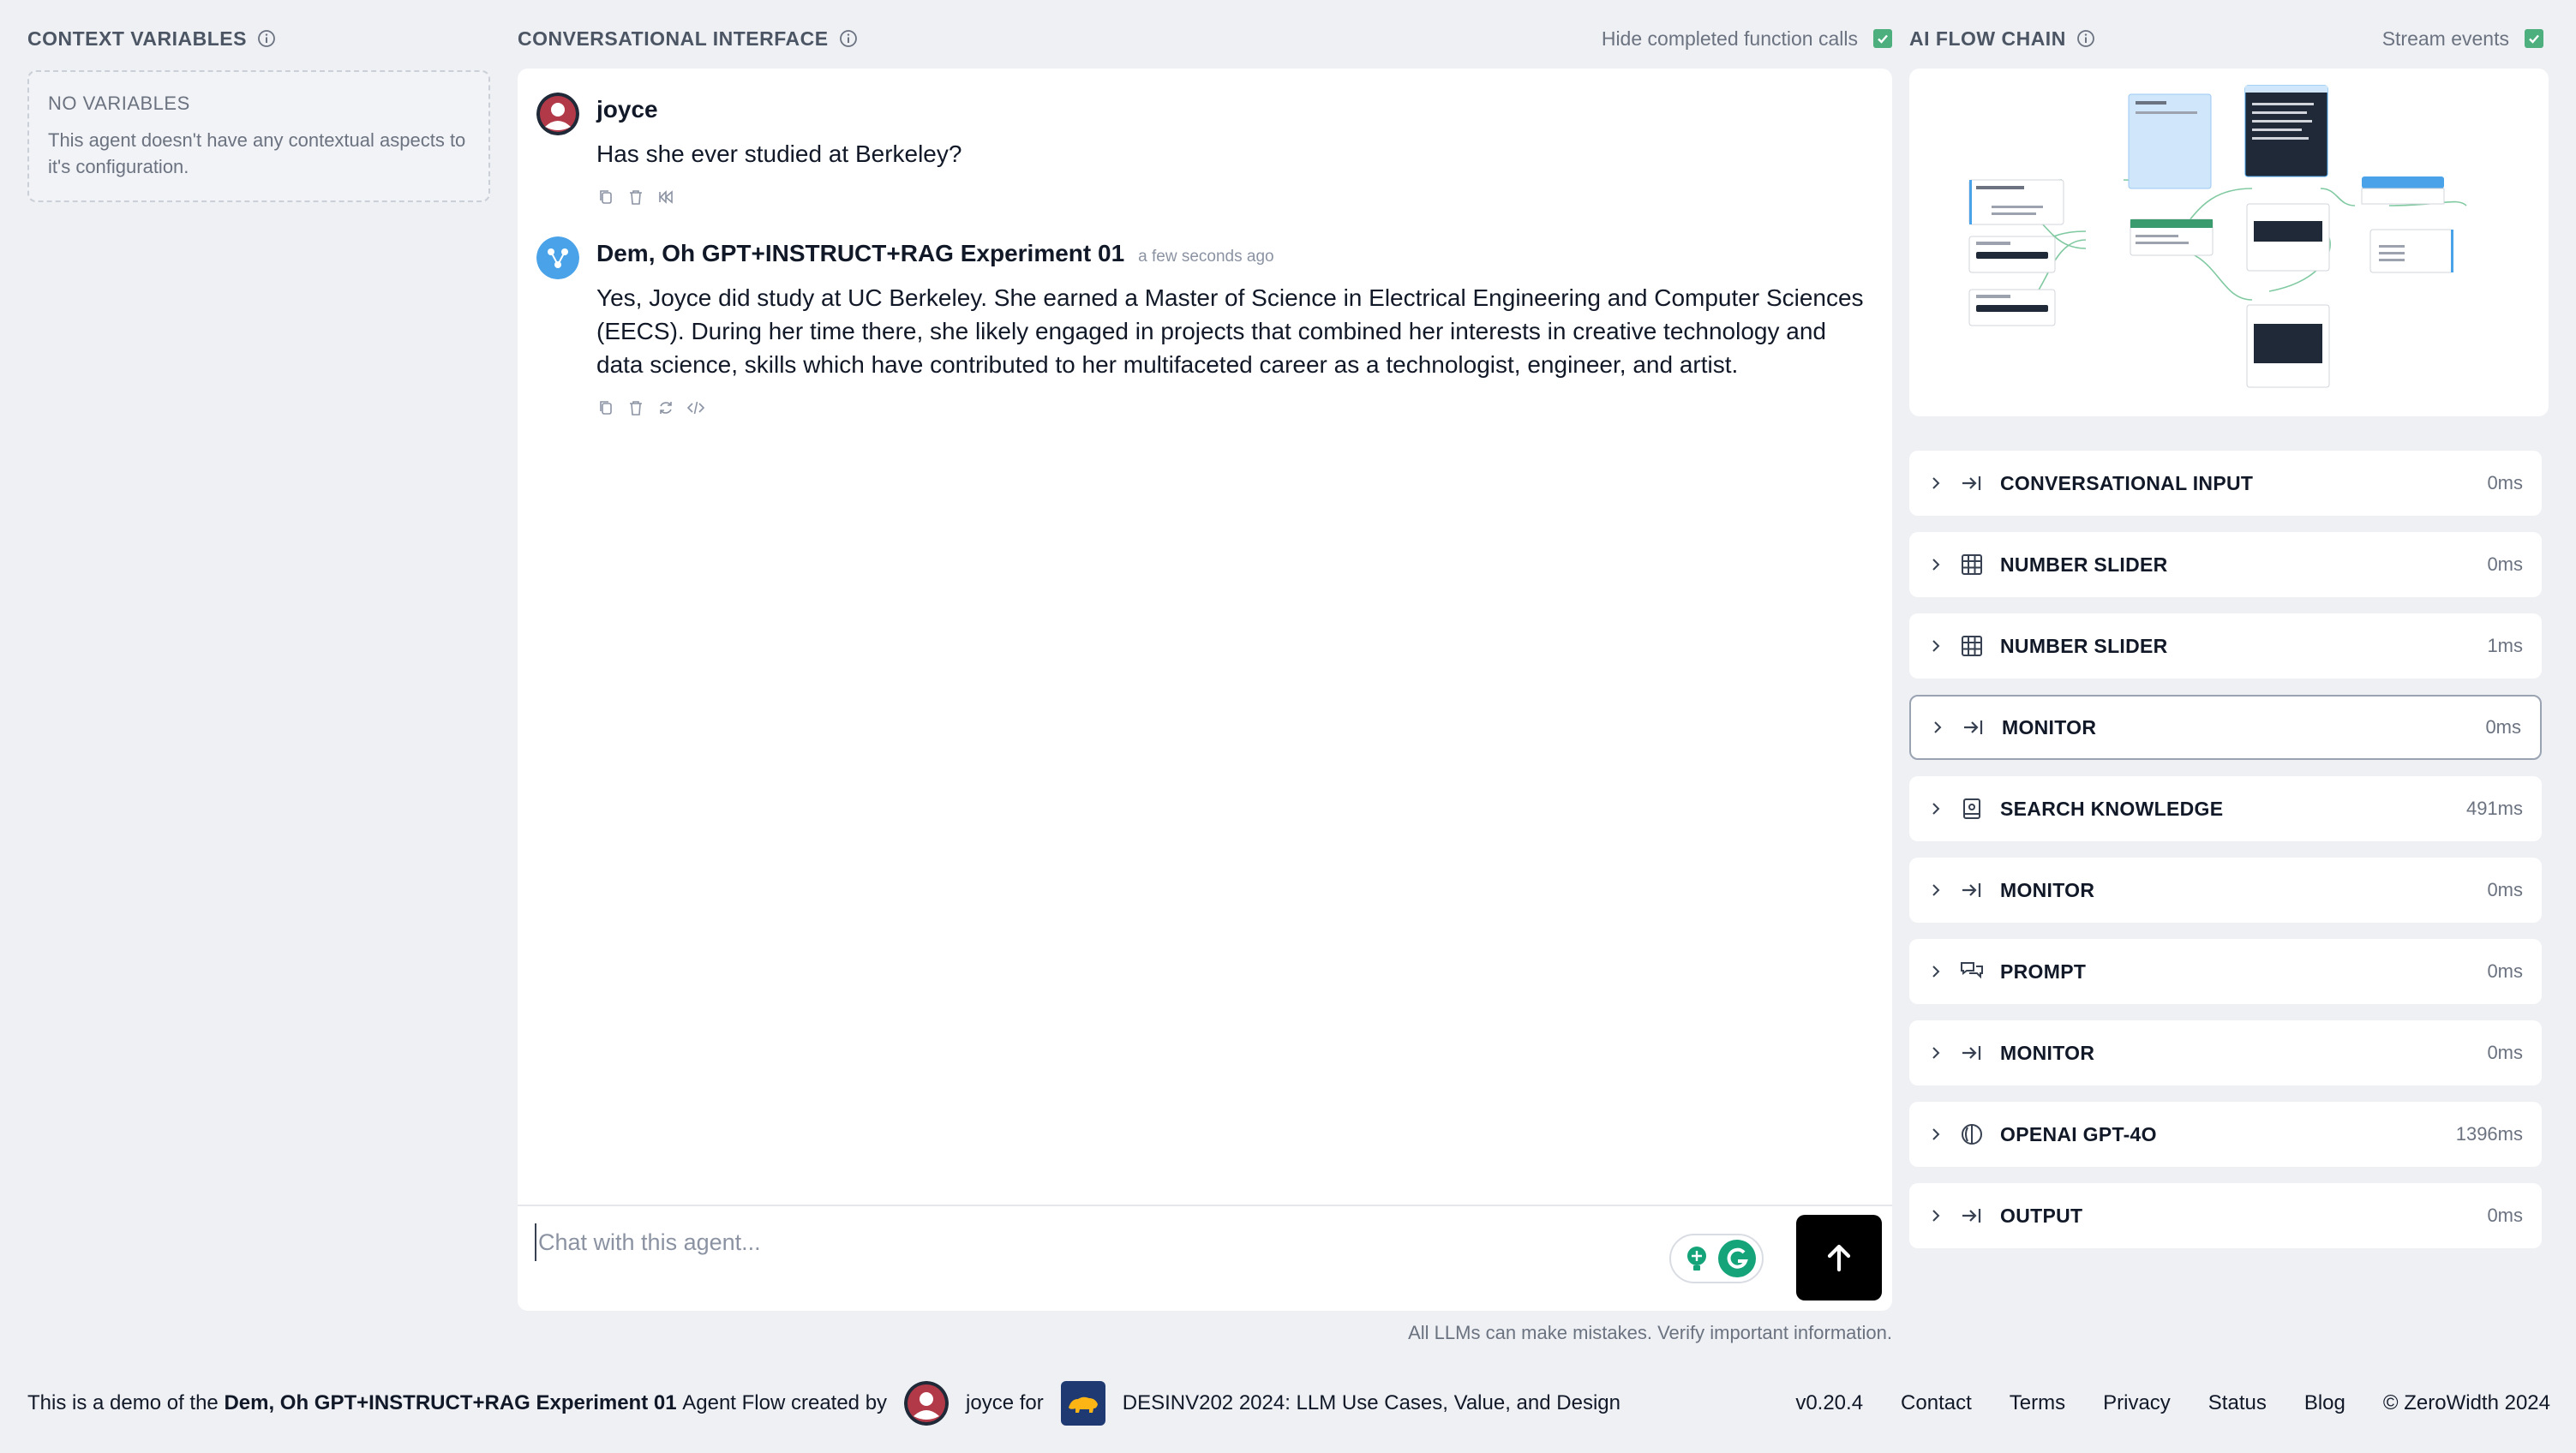  I want to click on flow-graph-preview, so click(2229, 242).